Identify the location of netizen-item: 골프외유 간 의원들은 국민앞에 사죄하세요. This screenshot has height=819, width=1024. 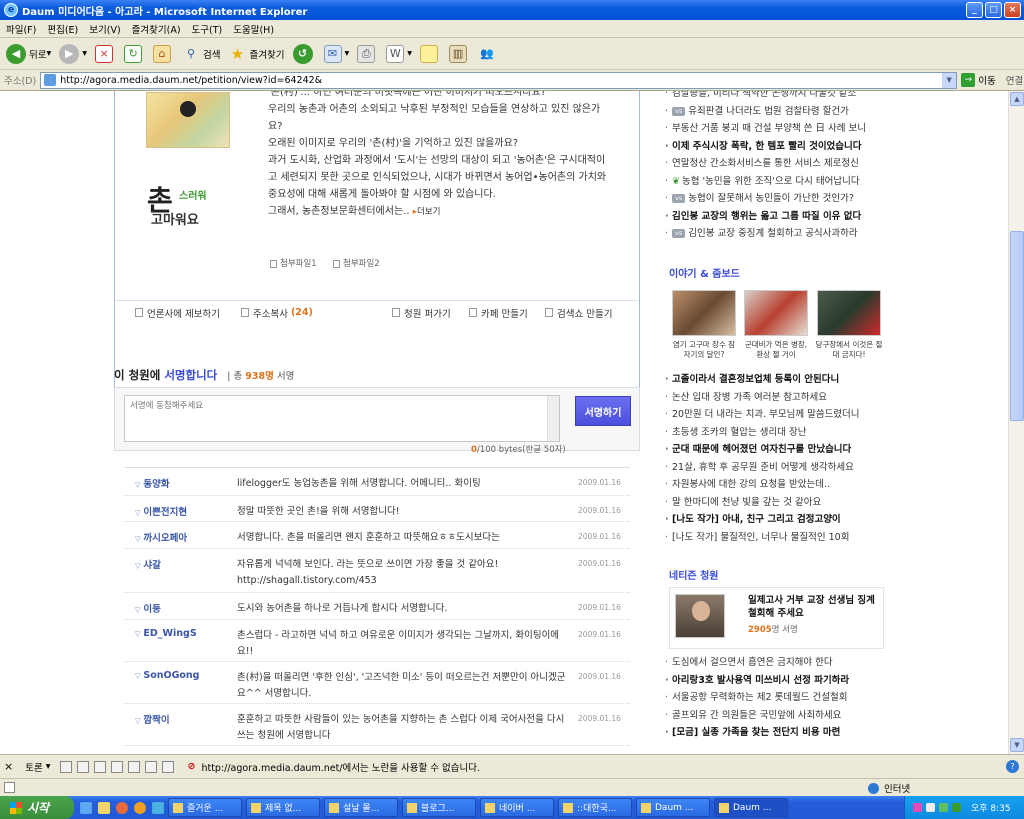
(779, 716).